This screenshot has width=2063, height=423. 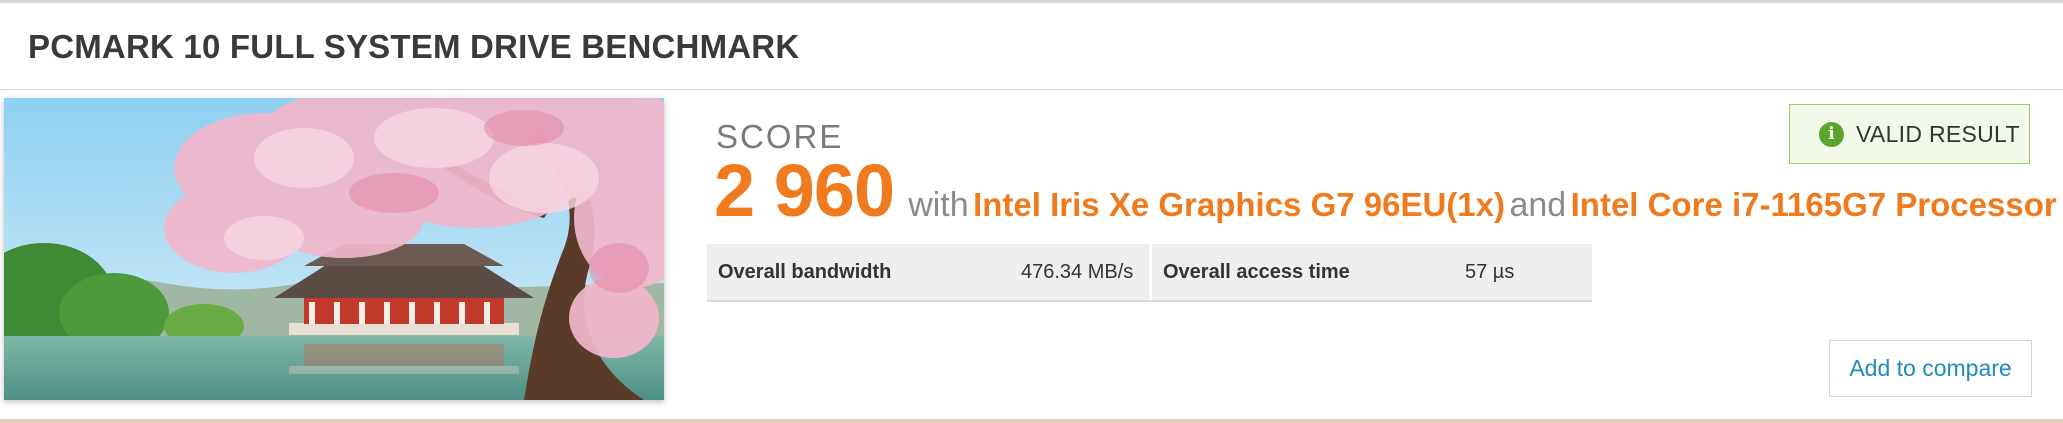 I want to click on metric-value: 57 µs, so click(x=1490, y=272).